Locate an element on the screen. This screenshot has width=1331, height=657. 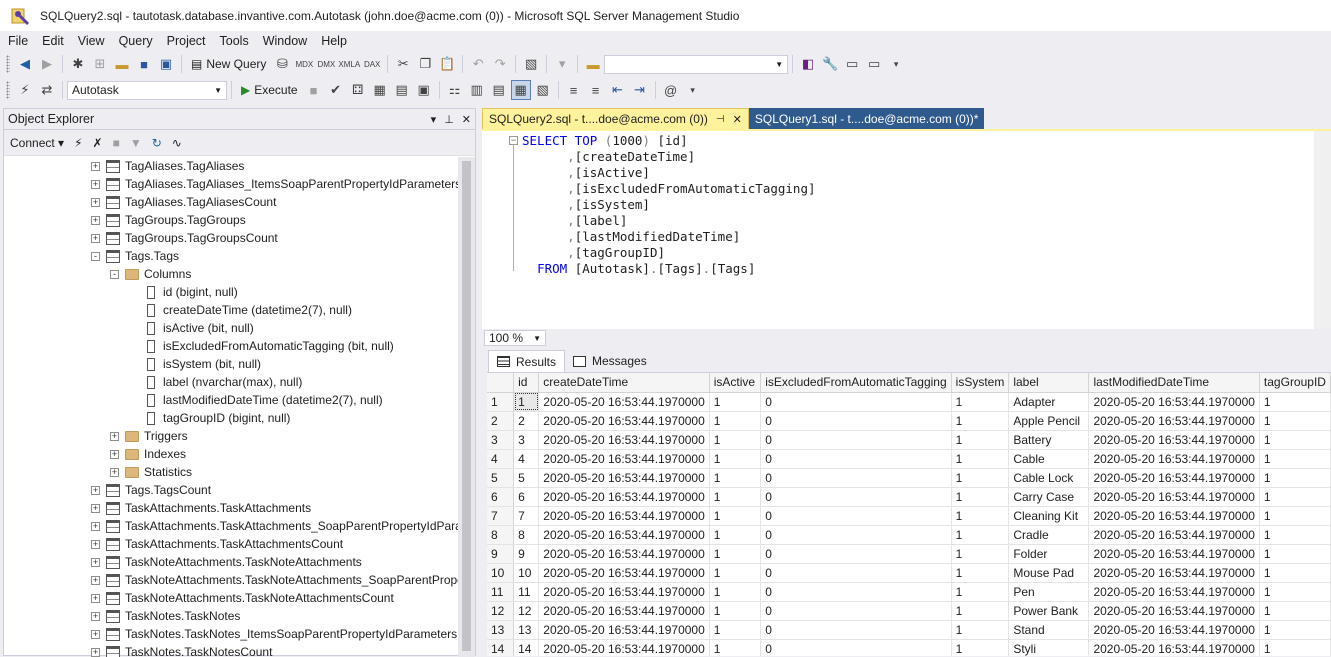
window-position-icon: ▾ is located at coordinates (434, 119).